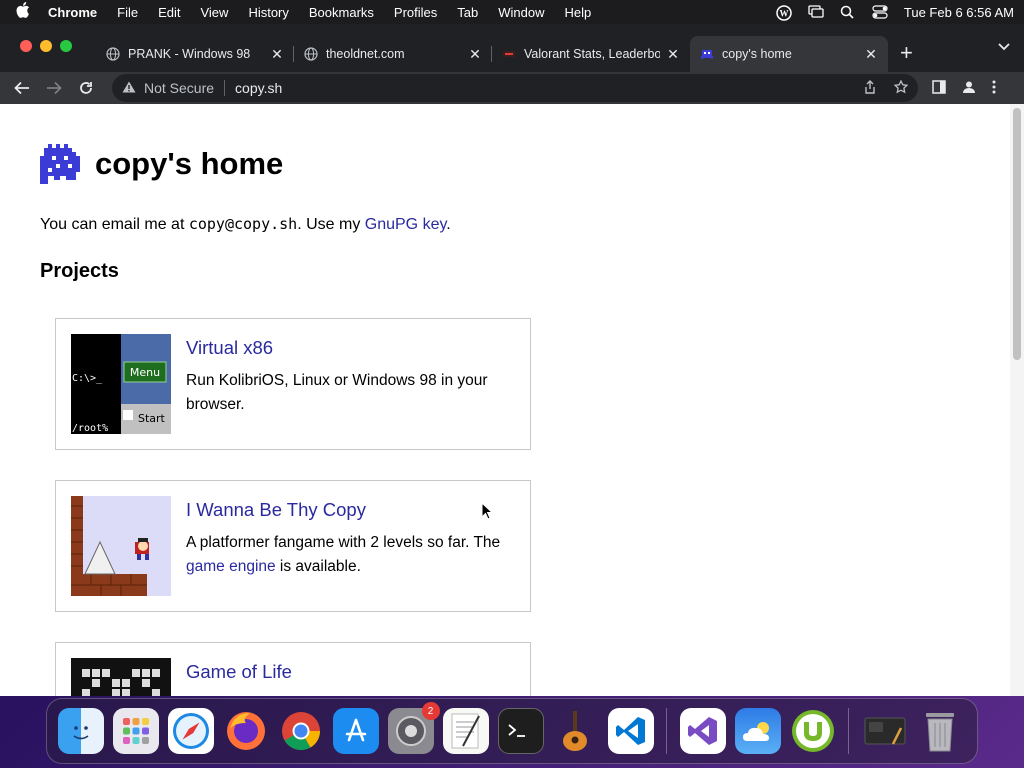  Describe the element at coordinates (393, 54) in the screenshot. I see `tab-theoldnet: theoldnet.com ✕` at that location.